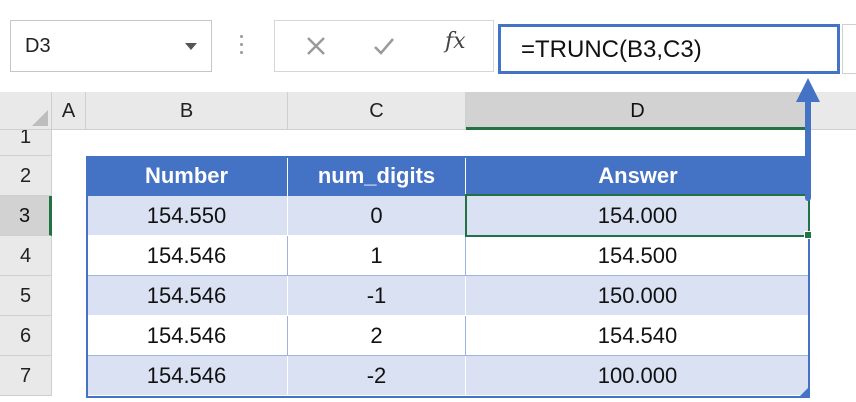  I want to click on column-header-d: D, so click(638, 111).